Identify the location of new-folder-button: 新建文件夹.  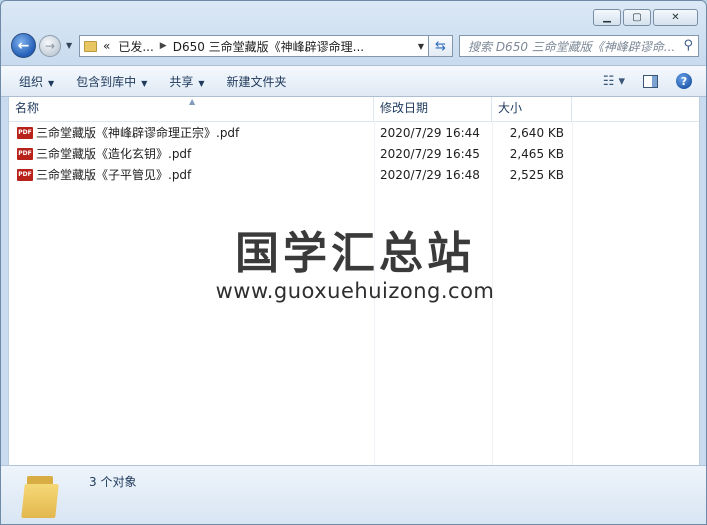
(257, 81).